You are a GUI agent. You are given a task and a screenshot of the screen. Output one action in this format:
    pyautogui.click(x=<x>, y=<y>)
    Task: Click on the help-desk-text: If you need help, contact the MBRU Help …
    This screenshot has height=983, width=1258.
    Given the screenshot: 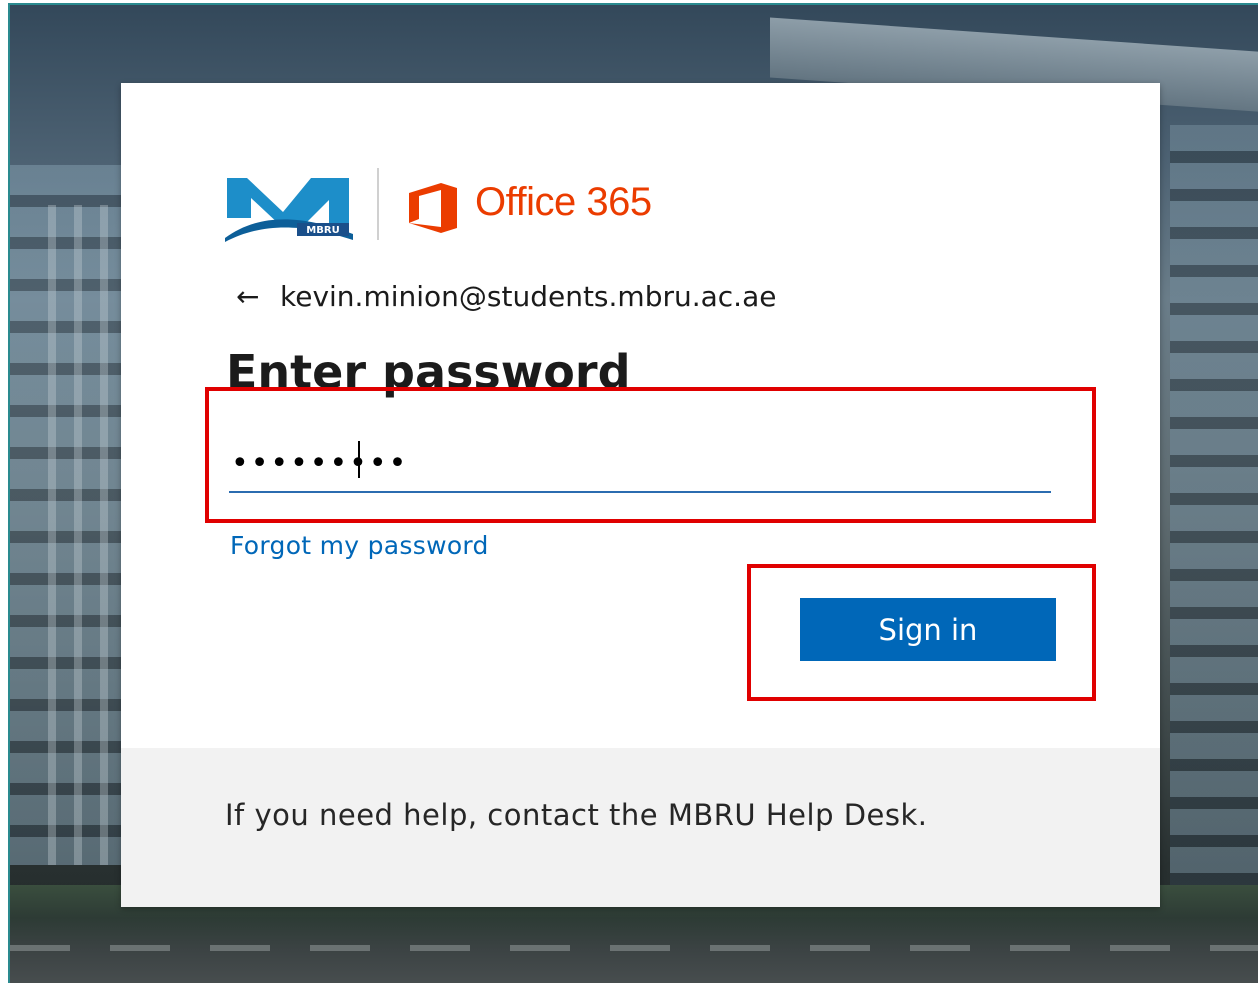 What is the action you would take?
    pyautogui.click(x=576, y=815)
    